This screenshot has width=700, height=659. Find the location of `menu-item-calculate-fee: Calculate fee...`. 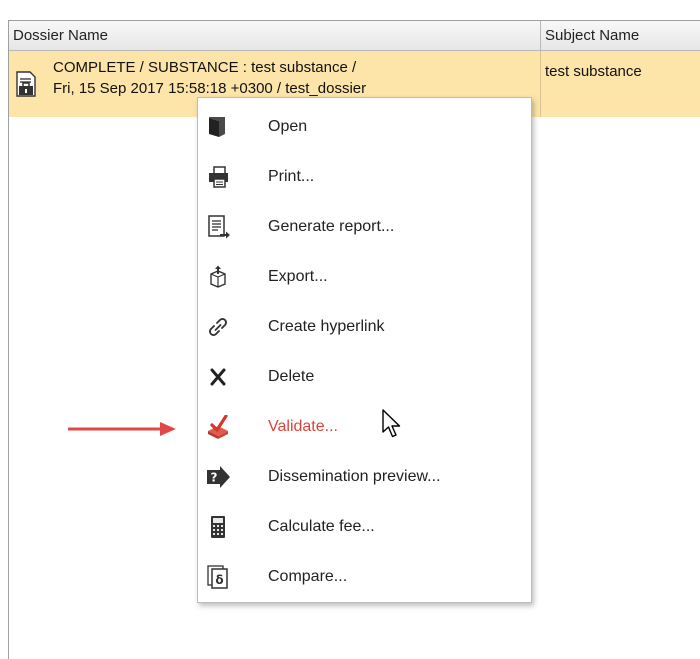

menu-item-calculate-fee: Calculate fee... is located at coordinates (364, 527).